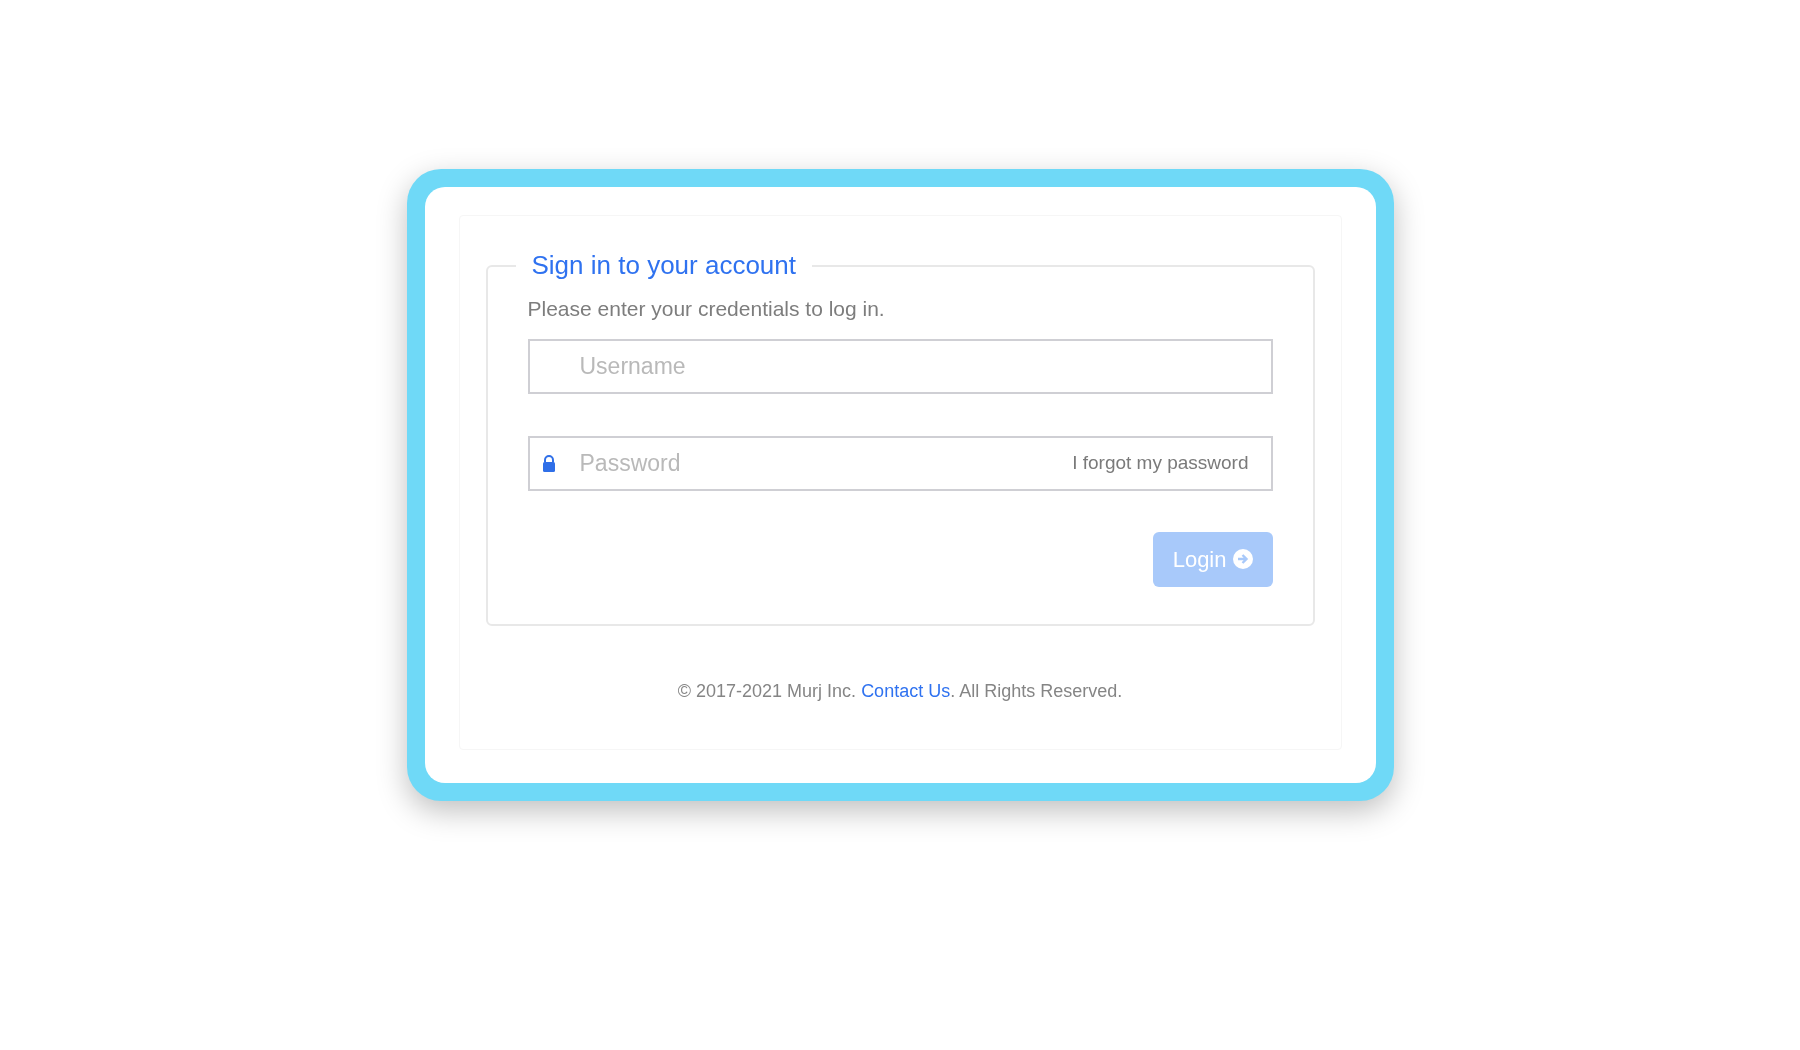 This screenshot has width=1800, height=1050. I want to click on username-field: Username, so click(900, 366).